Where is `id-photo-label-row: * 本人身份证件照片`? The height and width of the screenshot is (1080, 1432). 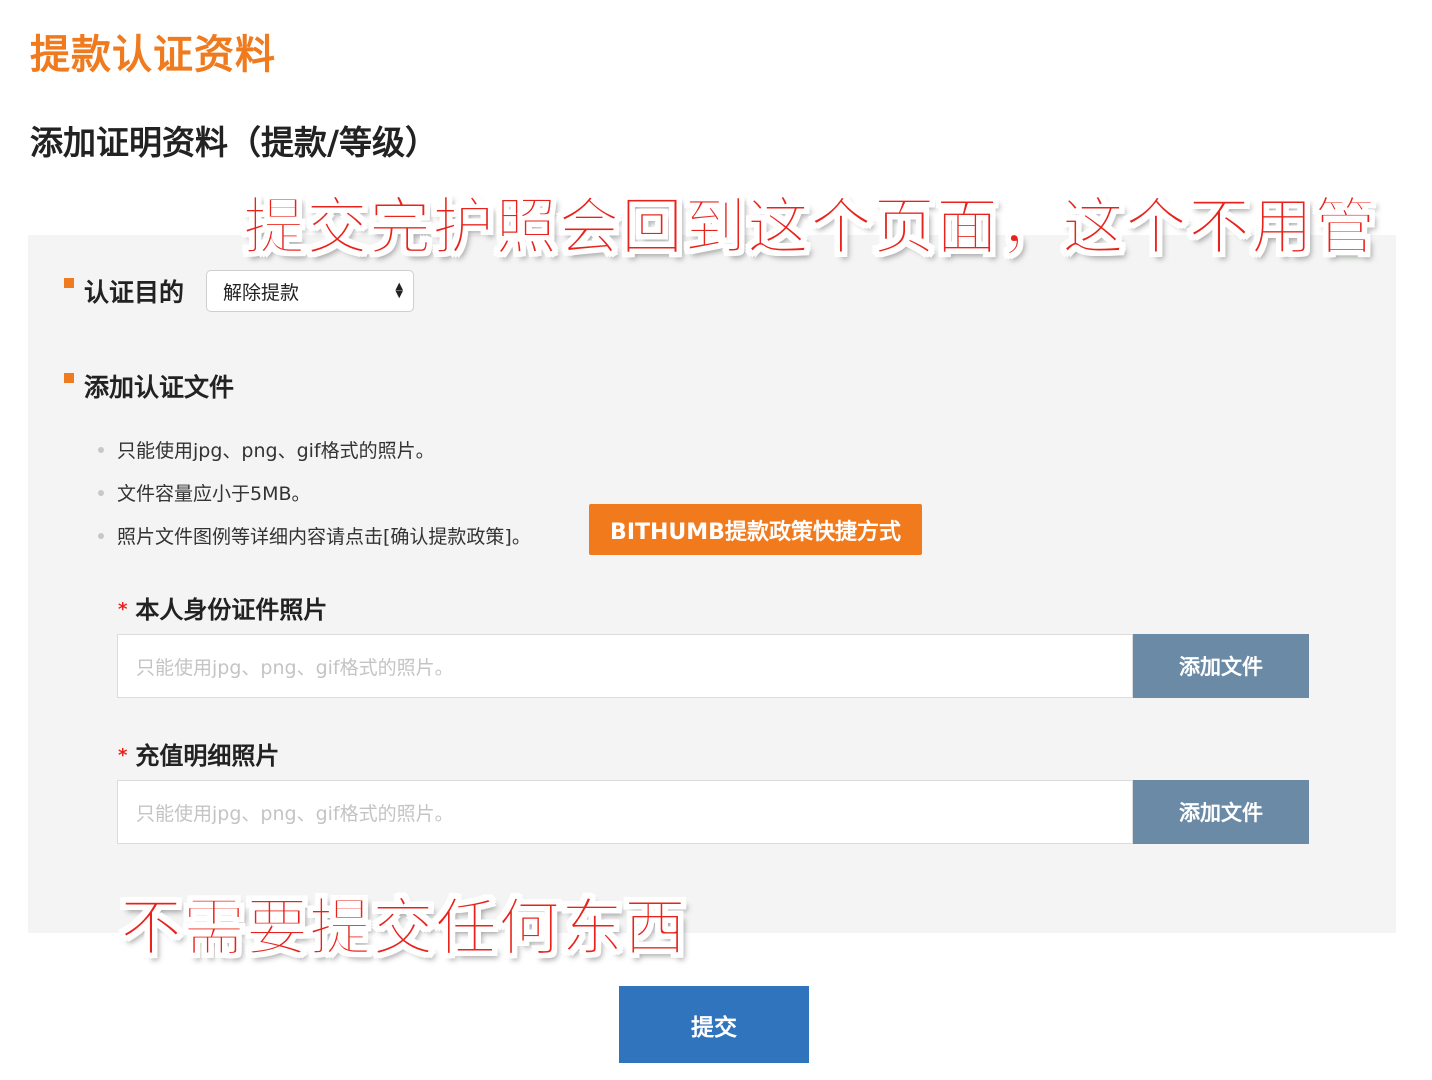
id-photo-label-row: * 本人身份证件照片 is located at coordinates (222, 607).